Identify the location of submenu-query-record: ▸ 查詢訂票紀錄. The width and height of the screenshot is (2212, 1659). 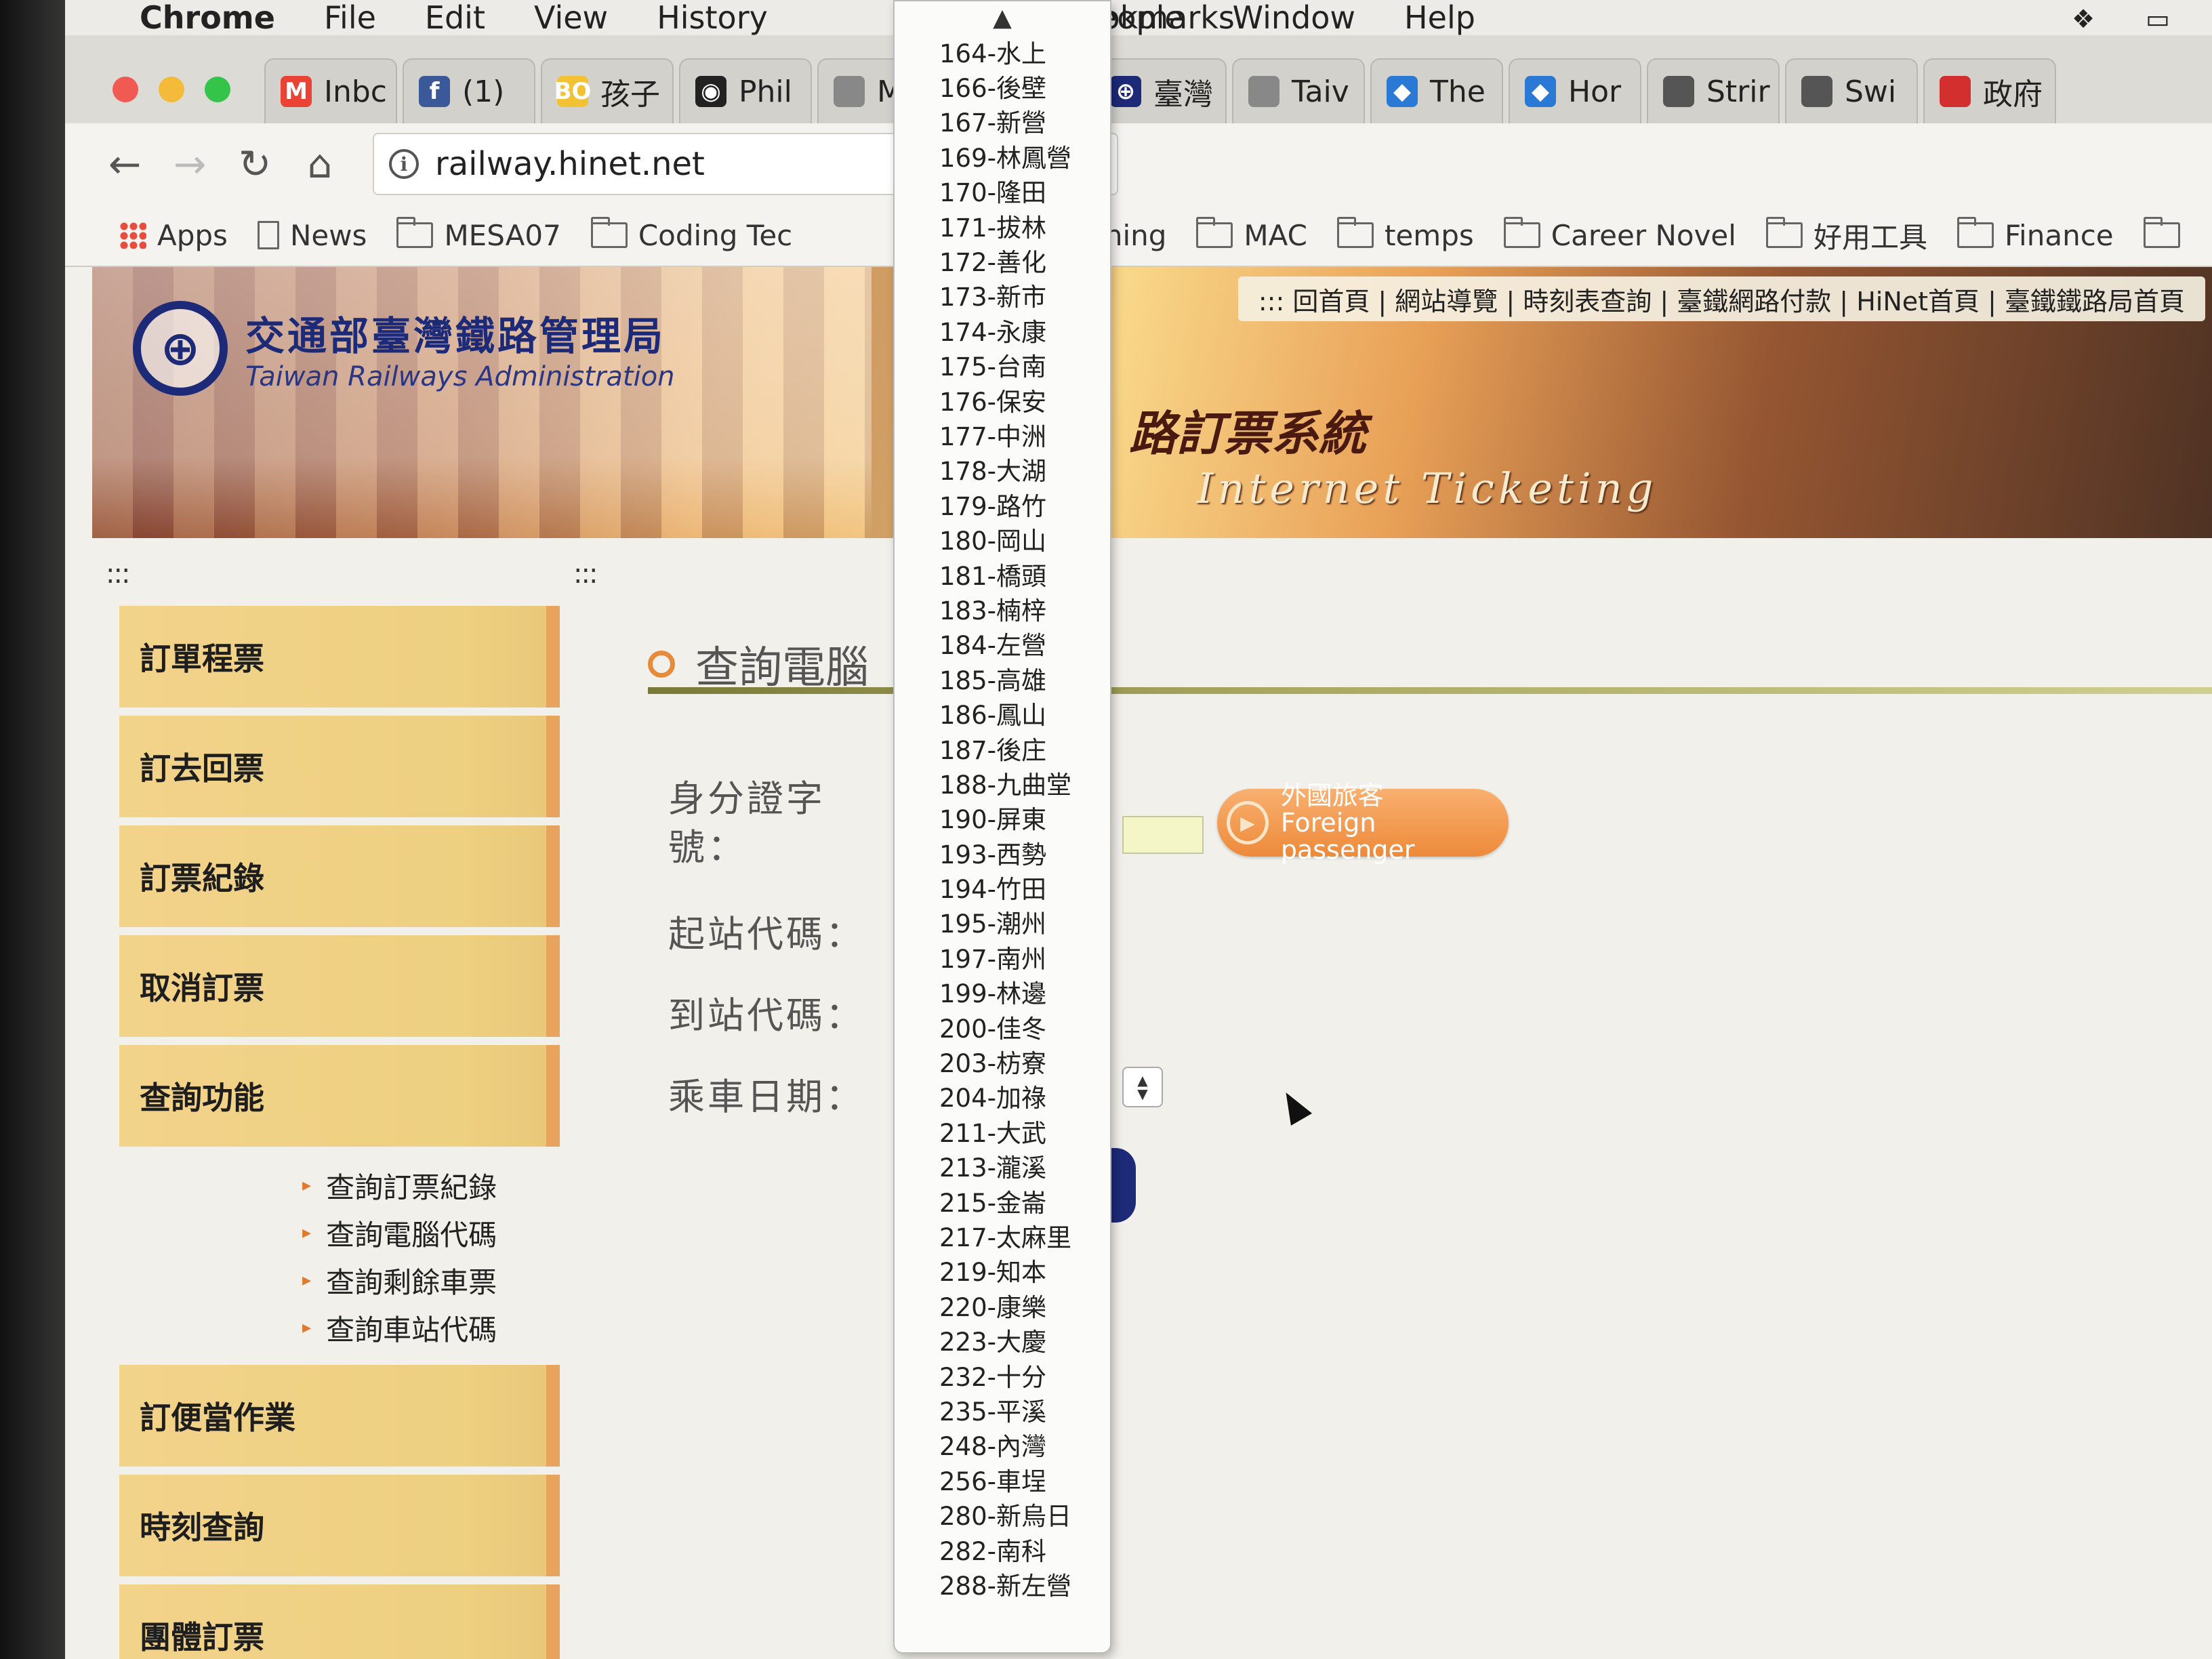
(431, 1185).